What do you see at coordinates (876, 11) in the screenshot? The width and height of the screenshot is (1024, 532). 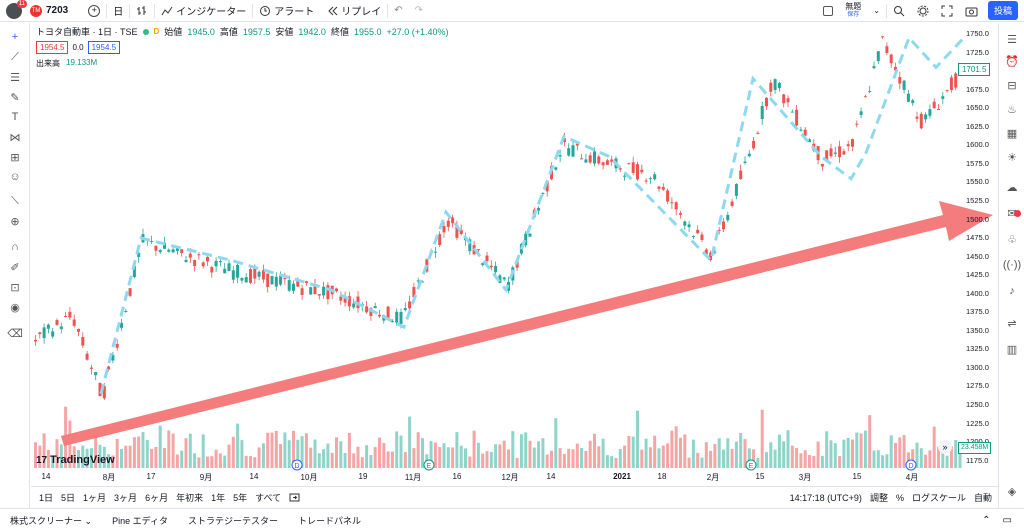 I see `layout-menu-button: ⌄` at bounding box center [876, 11].